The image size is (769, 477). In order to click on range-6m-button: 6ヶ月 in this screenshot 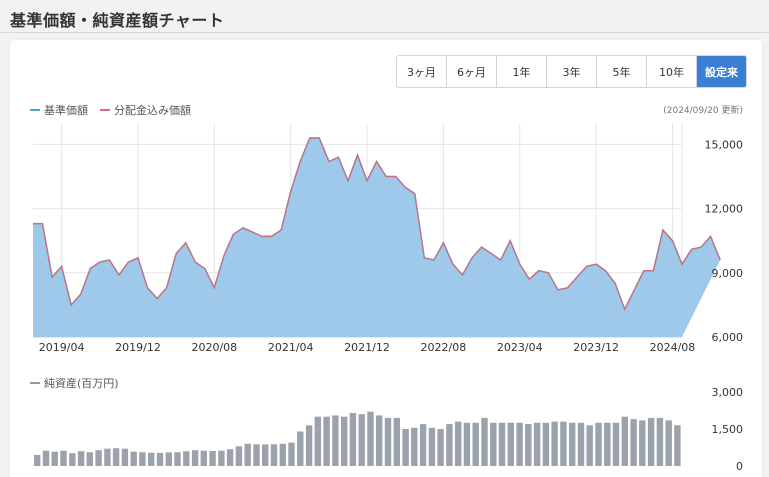, I will do `click(472, 71)`.